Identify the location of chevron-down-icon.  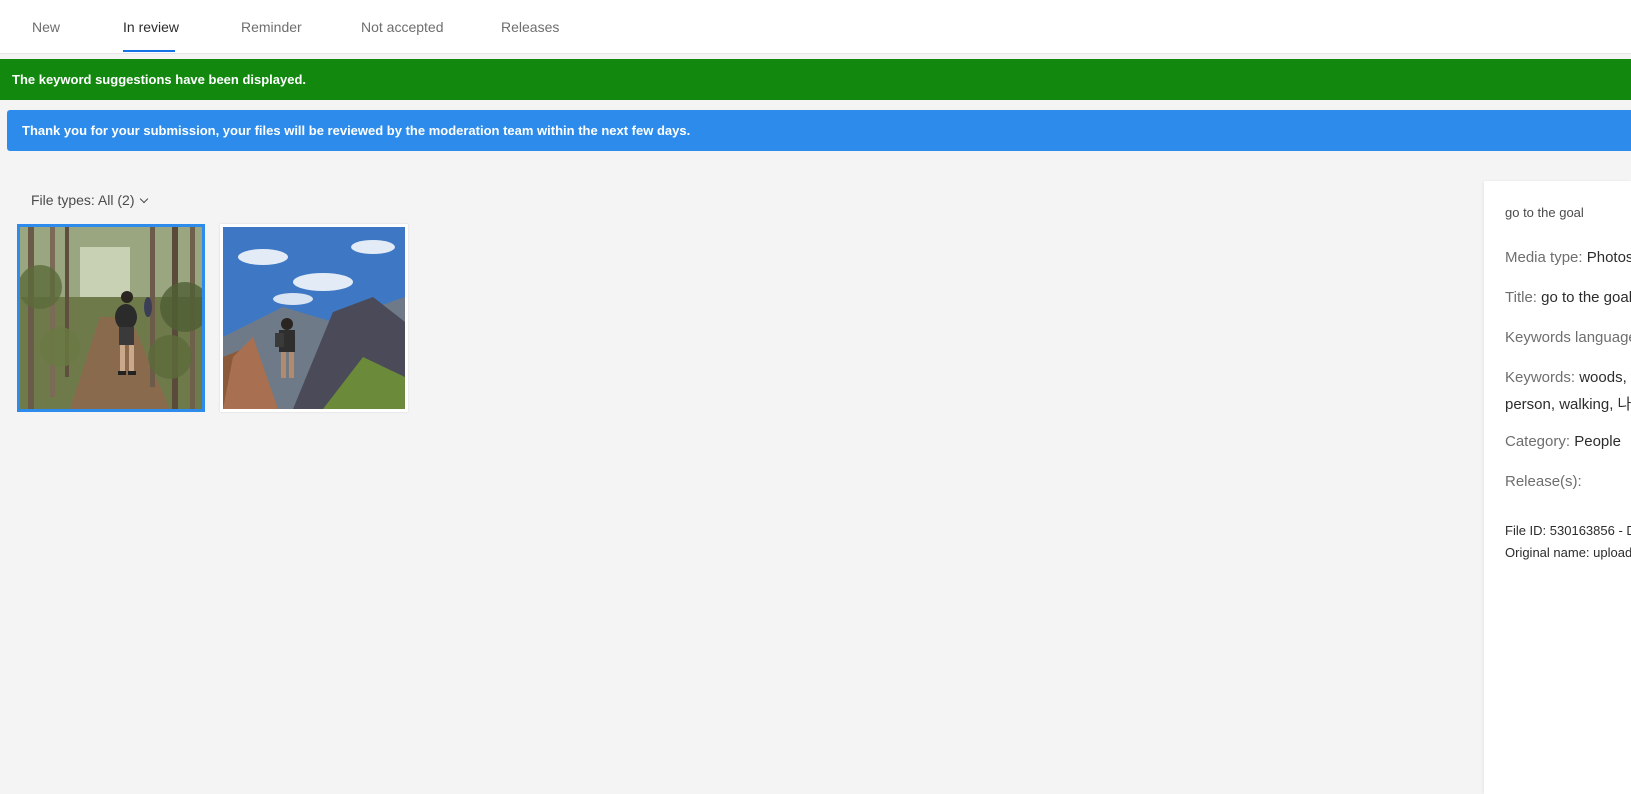
(144, 198).